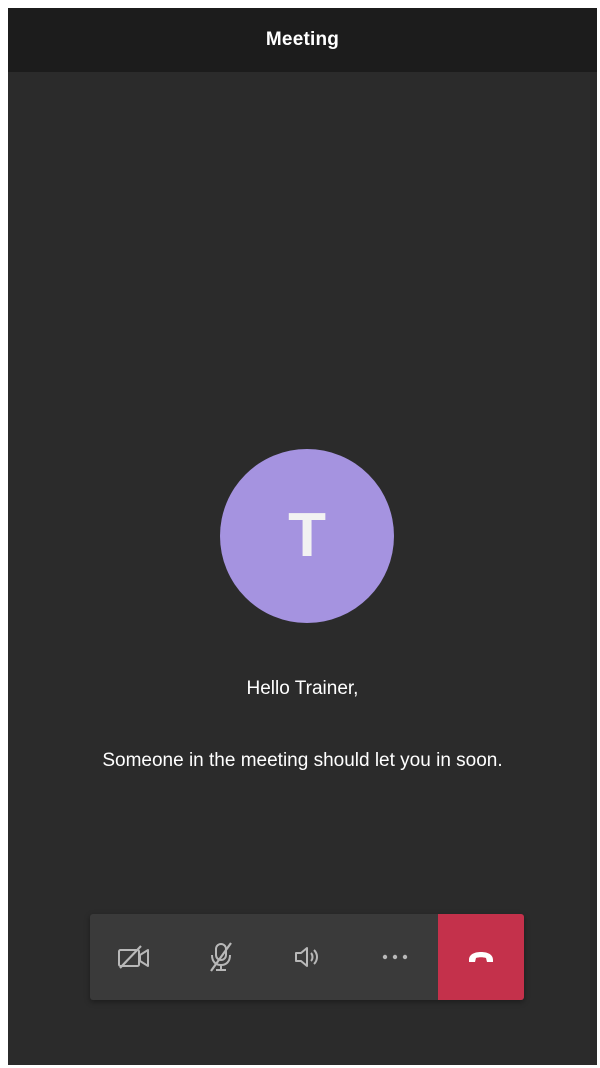 Image resolution: width=600 pixels, height=1068 pixels. I want to click on avatar: T, so click(307, 536).